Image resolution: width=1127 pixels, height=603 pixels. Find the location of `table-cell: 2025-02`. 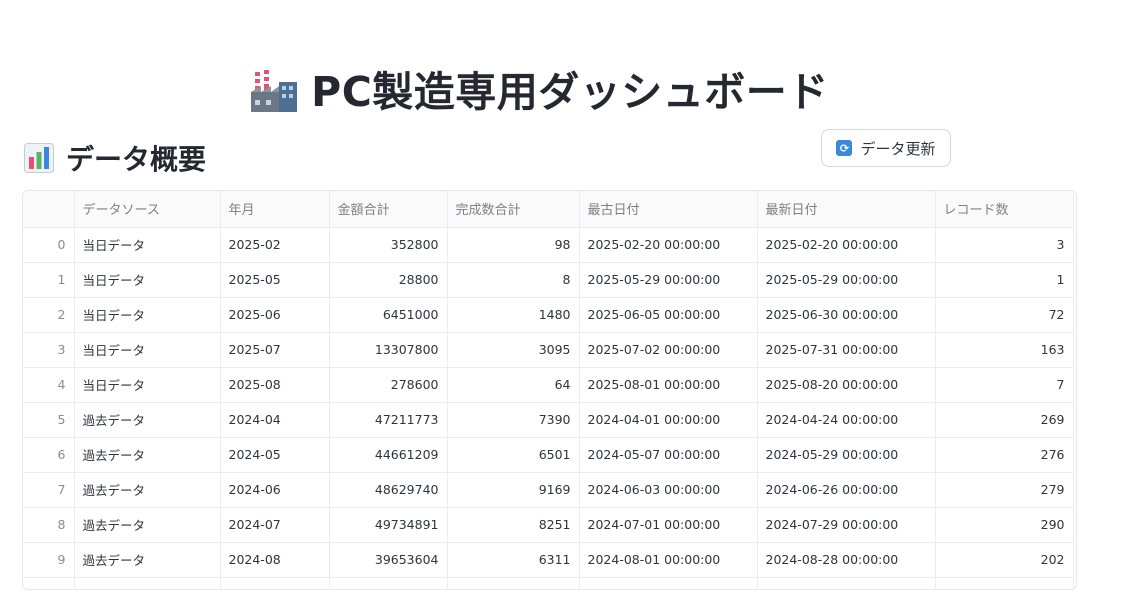

table-cell: 2025-02 is located at coordinates (275, 245).